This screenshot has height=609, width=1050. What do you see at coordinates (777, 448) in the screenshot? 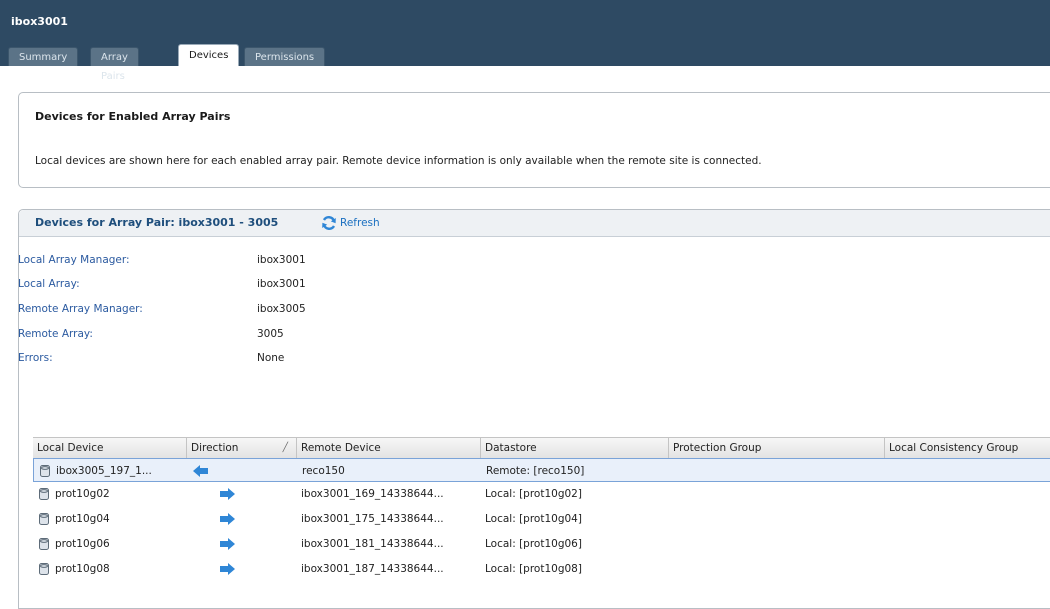
I see `column-protection-group: Protection Group` at bounding box center [777, 448].